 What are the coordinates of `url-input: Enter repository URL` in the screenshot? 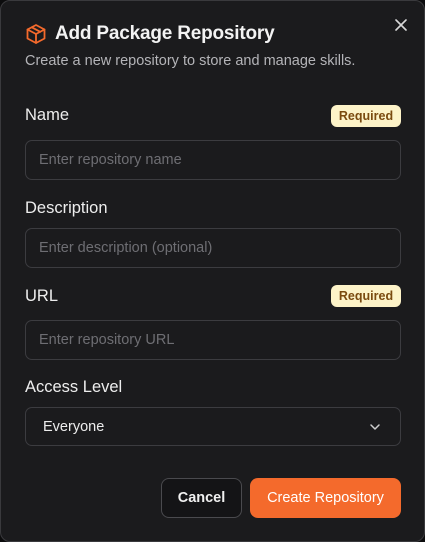 It's located at (213, 340).